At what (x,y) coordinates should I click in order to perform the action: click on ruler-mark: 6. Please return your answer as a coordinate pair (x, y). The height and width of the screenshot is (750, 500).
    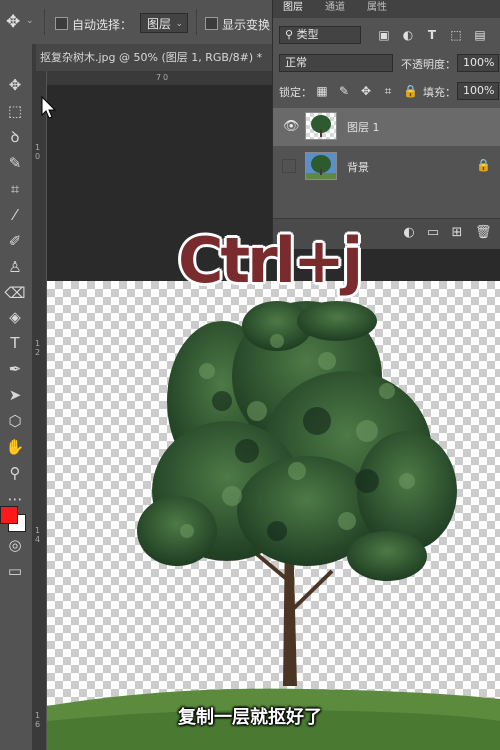
    Looking at the image, I should click on (38, 724).